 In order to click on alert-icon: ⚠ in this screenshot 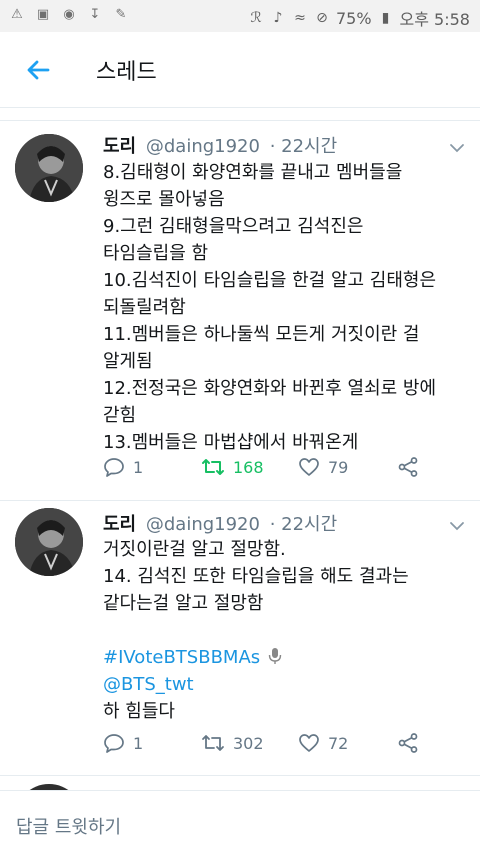, I will do `click(17, 14)`.